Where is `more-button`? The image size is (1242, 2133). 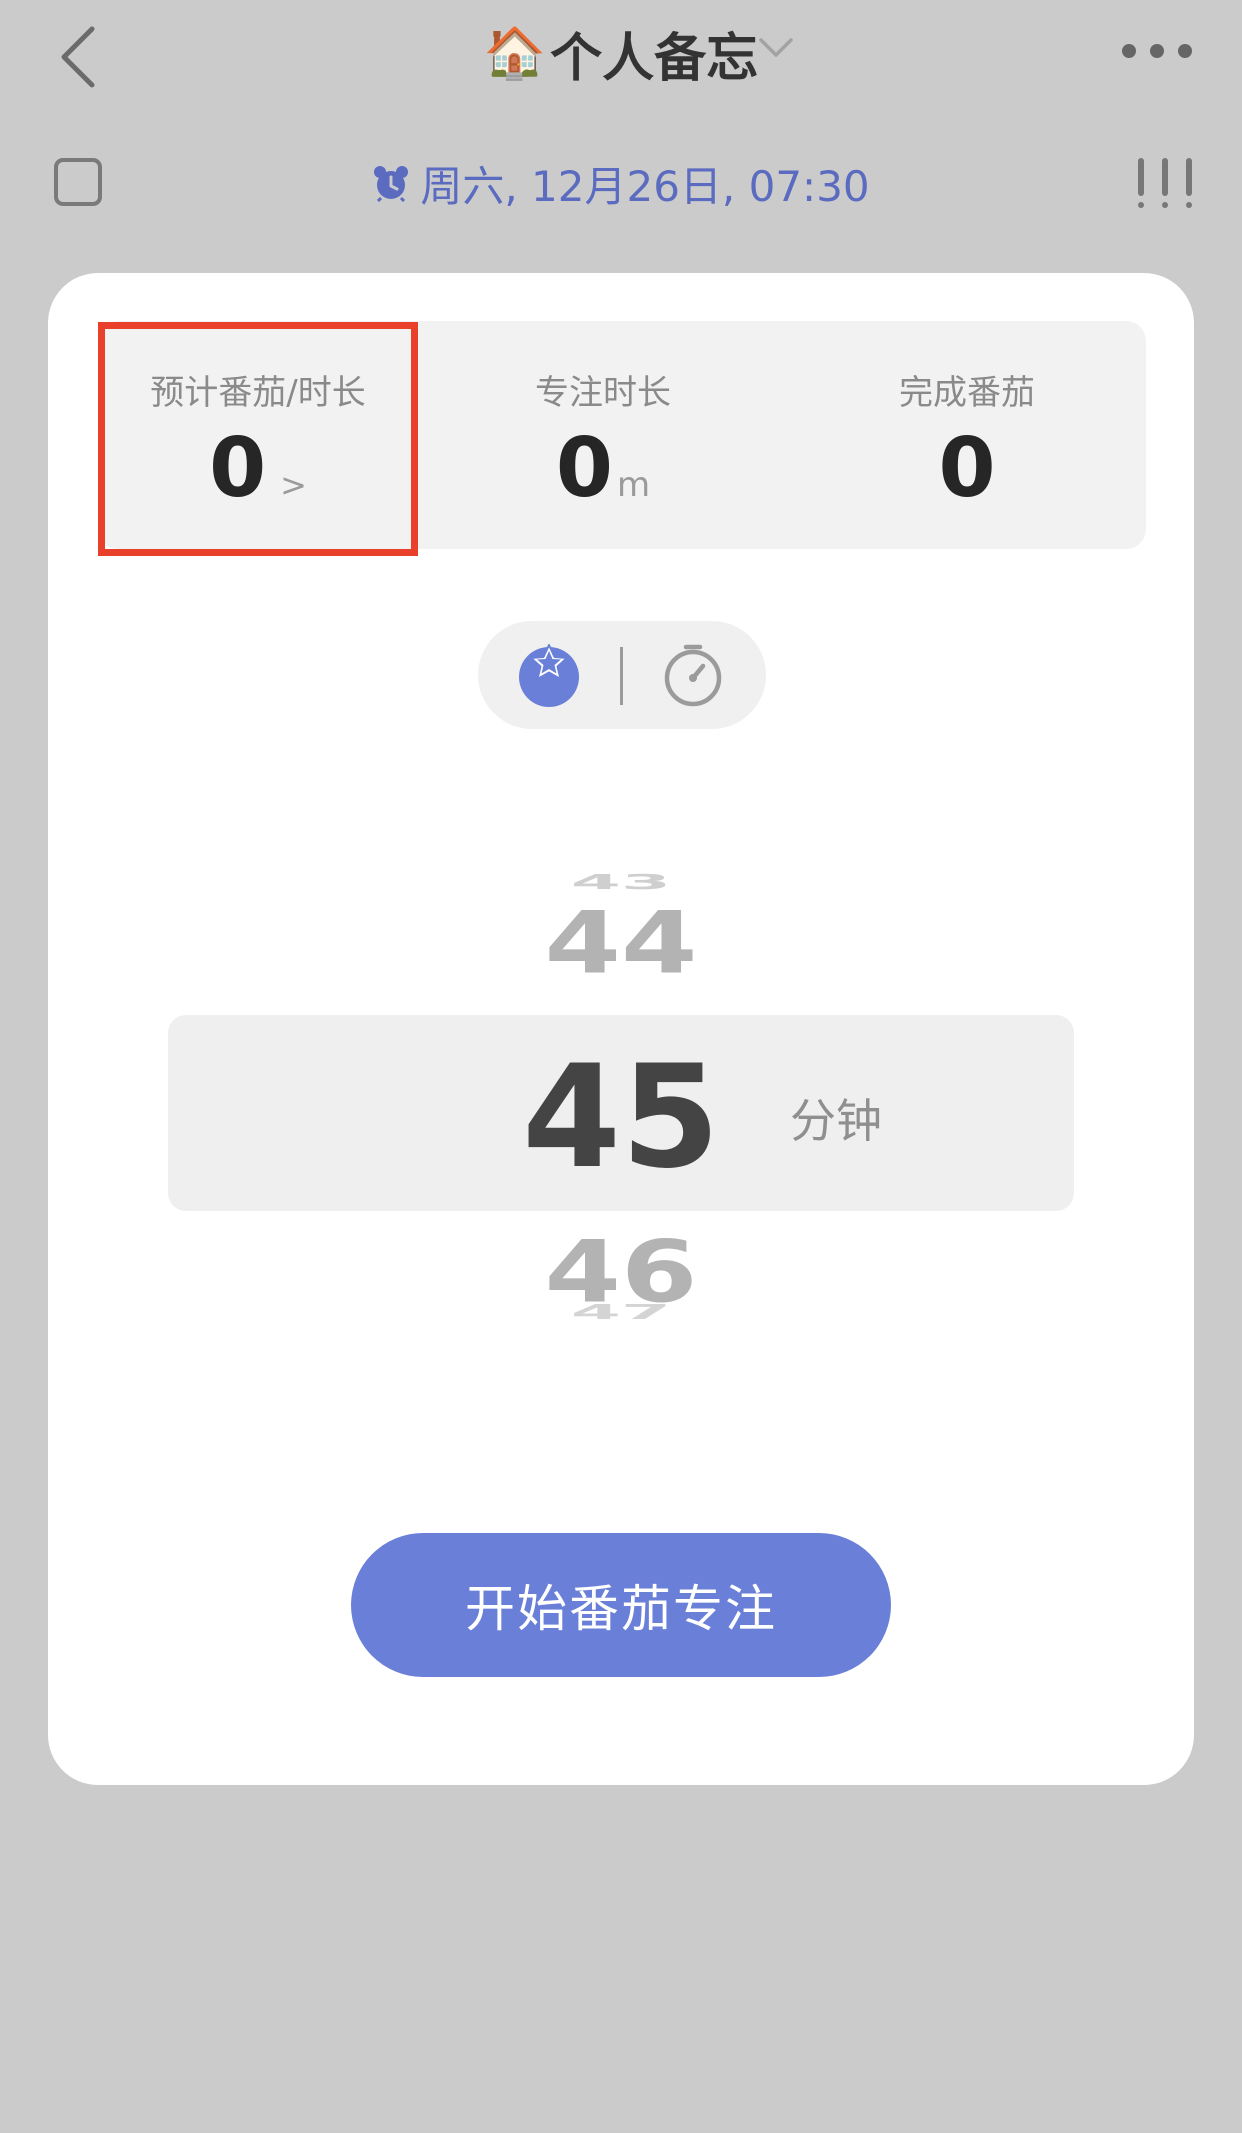
more-button is located at coordinates (1157, 51).